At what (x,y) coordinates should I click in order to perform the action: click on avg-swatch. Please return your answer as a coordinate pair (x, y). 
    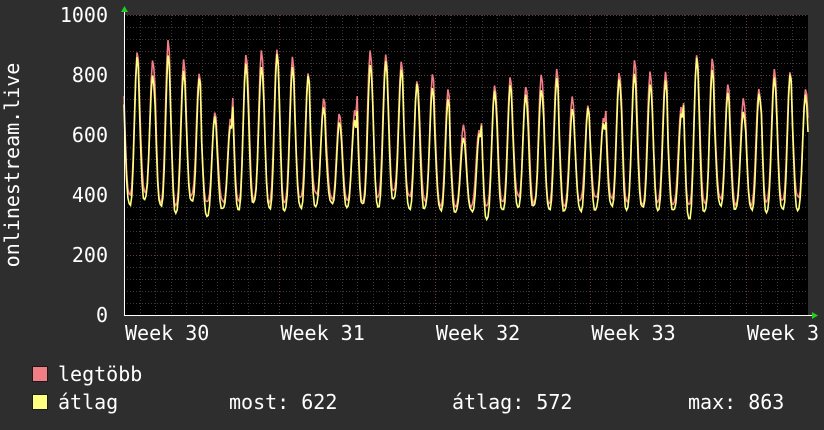
    Looking at the image, I should click on (40, 402).